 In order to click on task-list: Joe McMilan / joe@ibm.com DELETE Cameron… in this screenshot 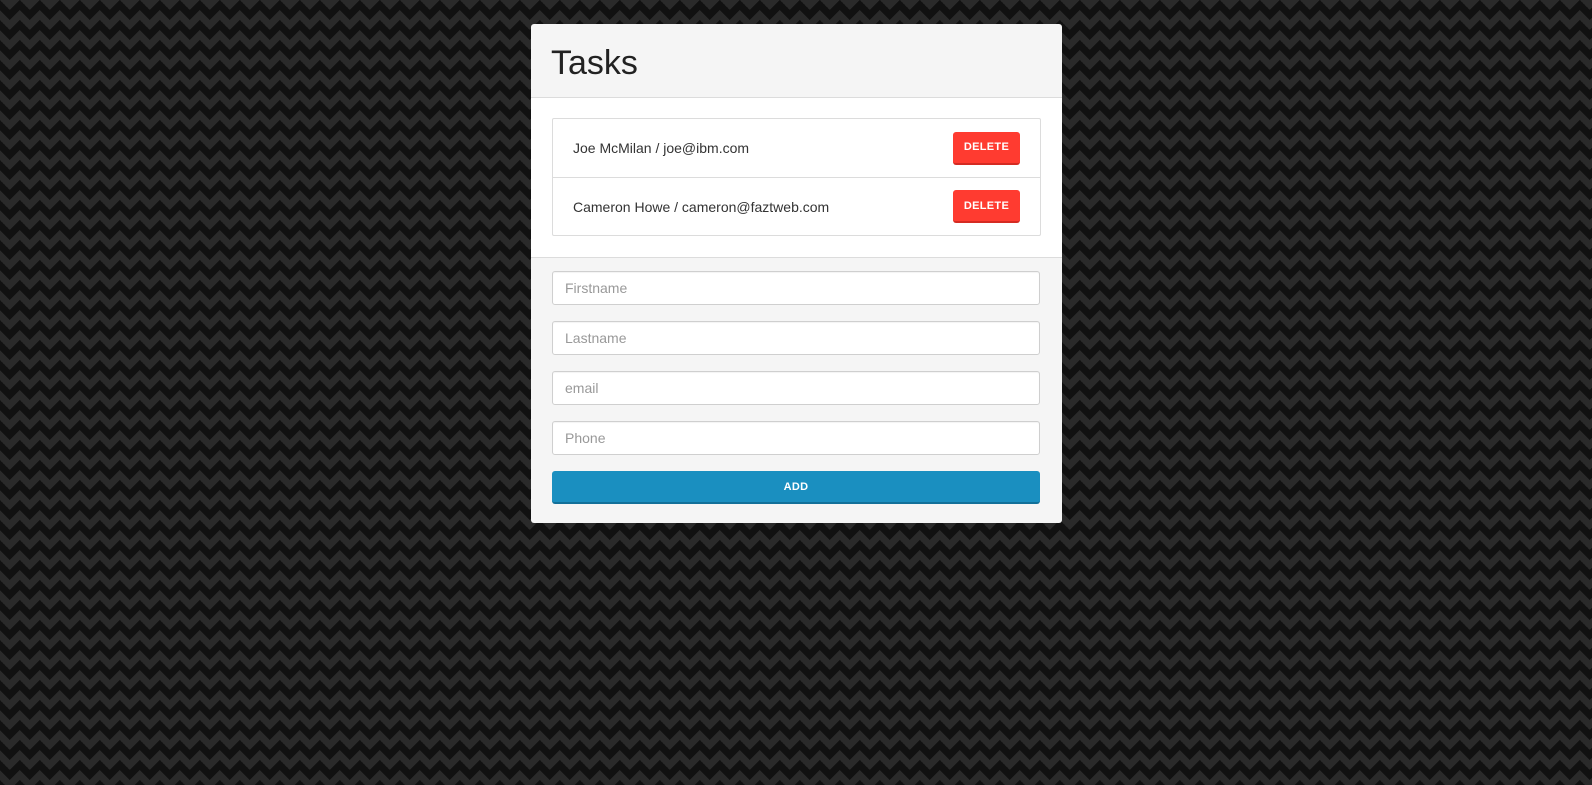, I will do `click(796, 177)`.